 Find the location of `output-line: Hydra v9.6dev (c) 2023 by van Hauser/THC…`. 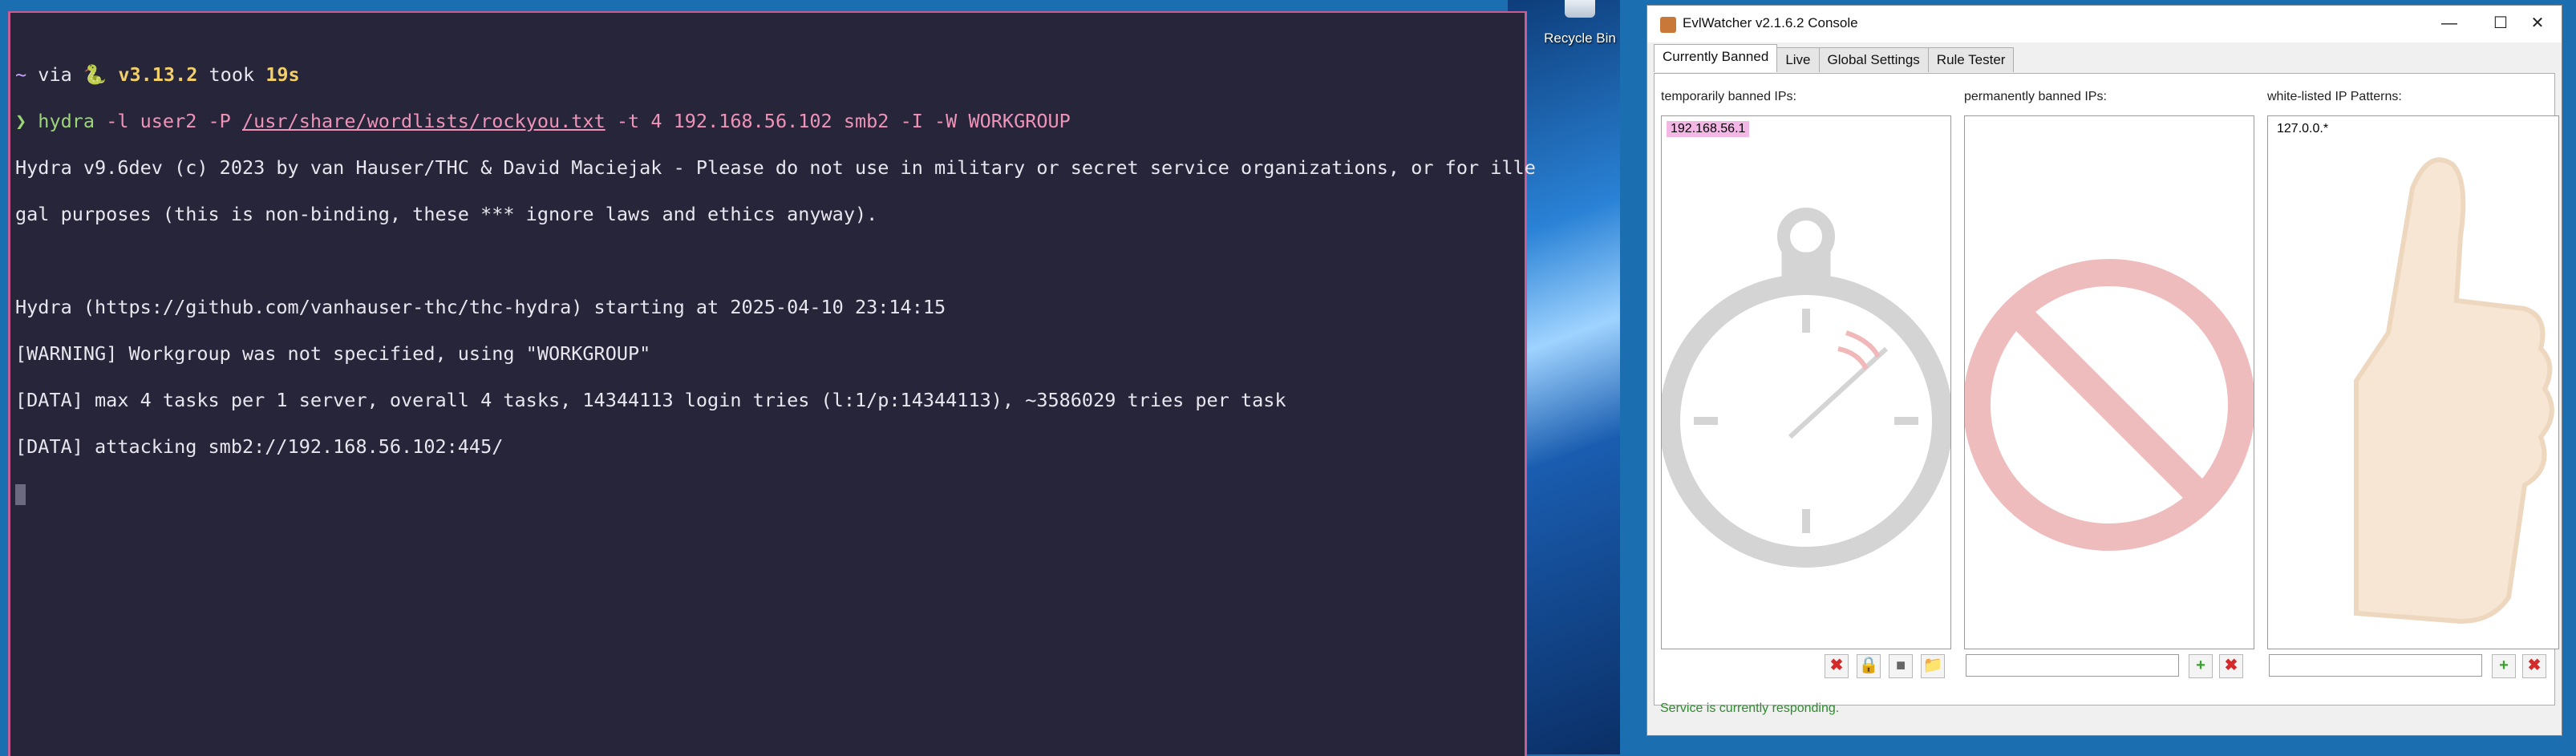

output-line: Hydra v9.6dev (c) 2023 by van Hauser/THC… is located at coordinates (775, 168).